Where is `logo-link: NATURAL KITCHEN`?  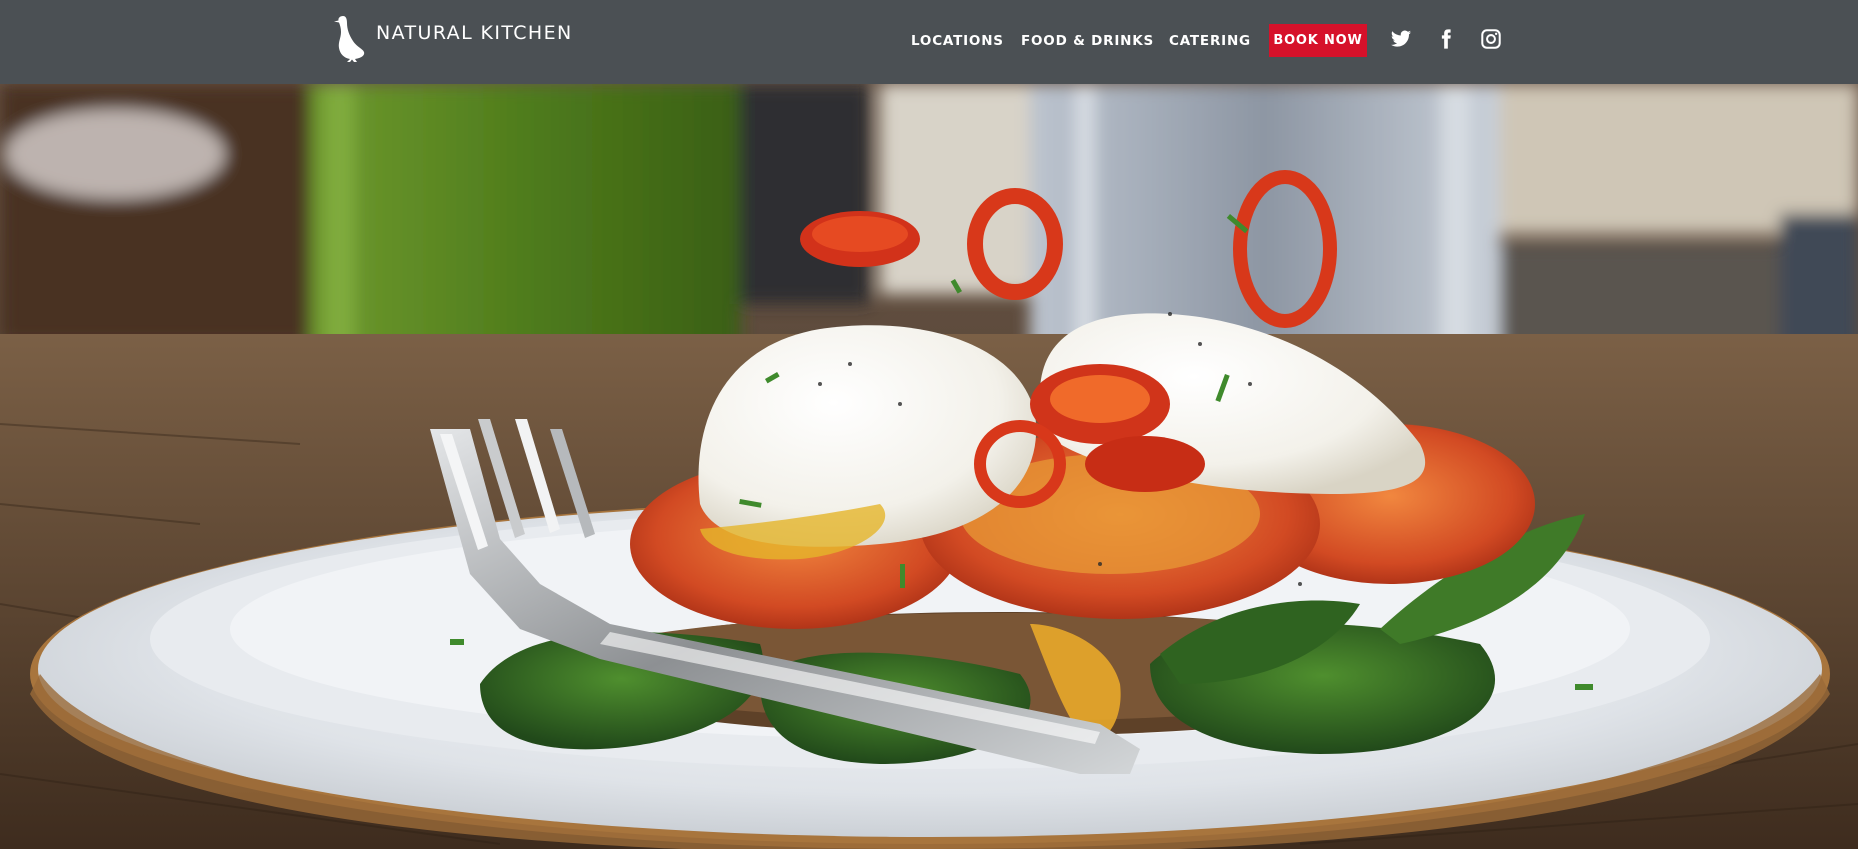 logo-link: NATURAL KITCHEN is located at coordinates (452, 38).